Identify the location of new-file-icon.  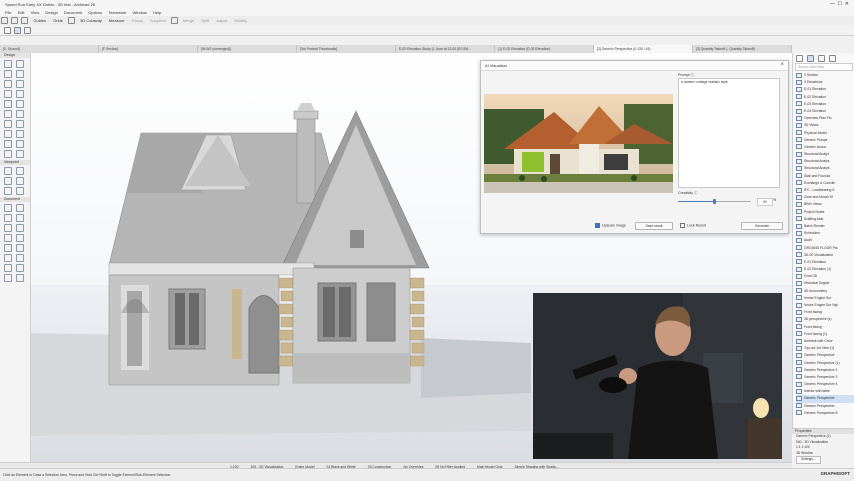
(4, 21).